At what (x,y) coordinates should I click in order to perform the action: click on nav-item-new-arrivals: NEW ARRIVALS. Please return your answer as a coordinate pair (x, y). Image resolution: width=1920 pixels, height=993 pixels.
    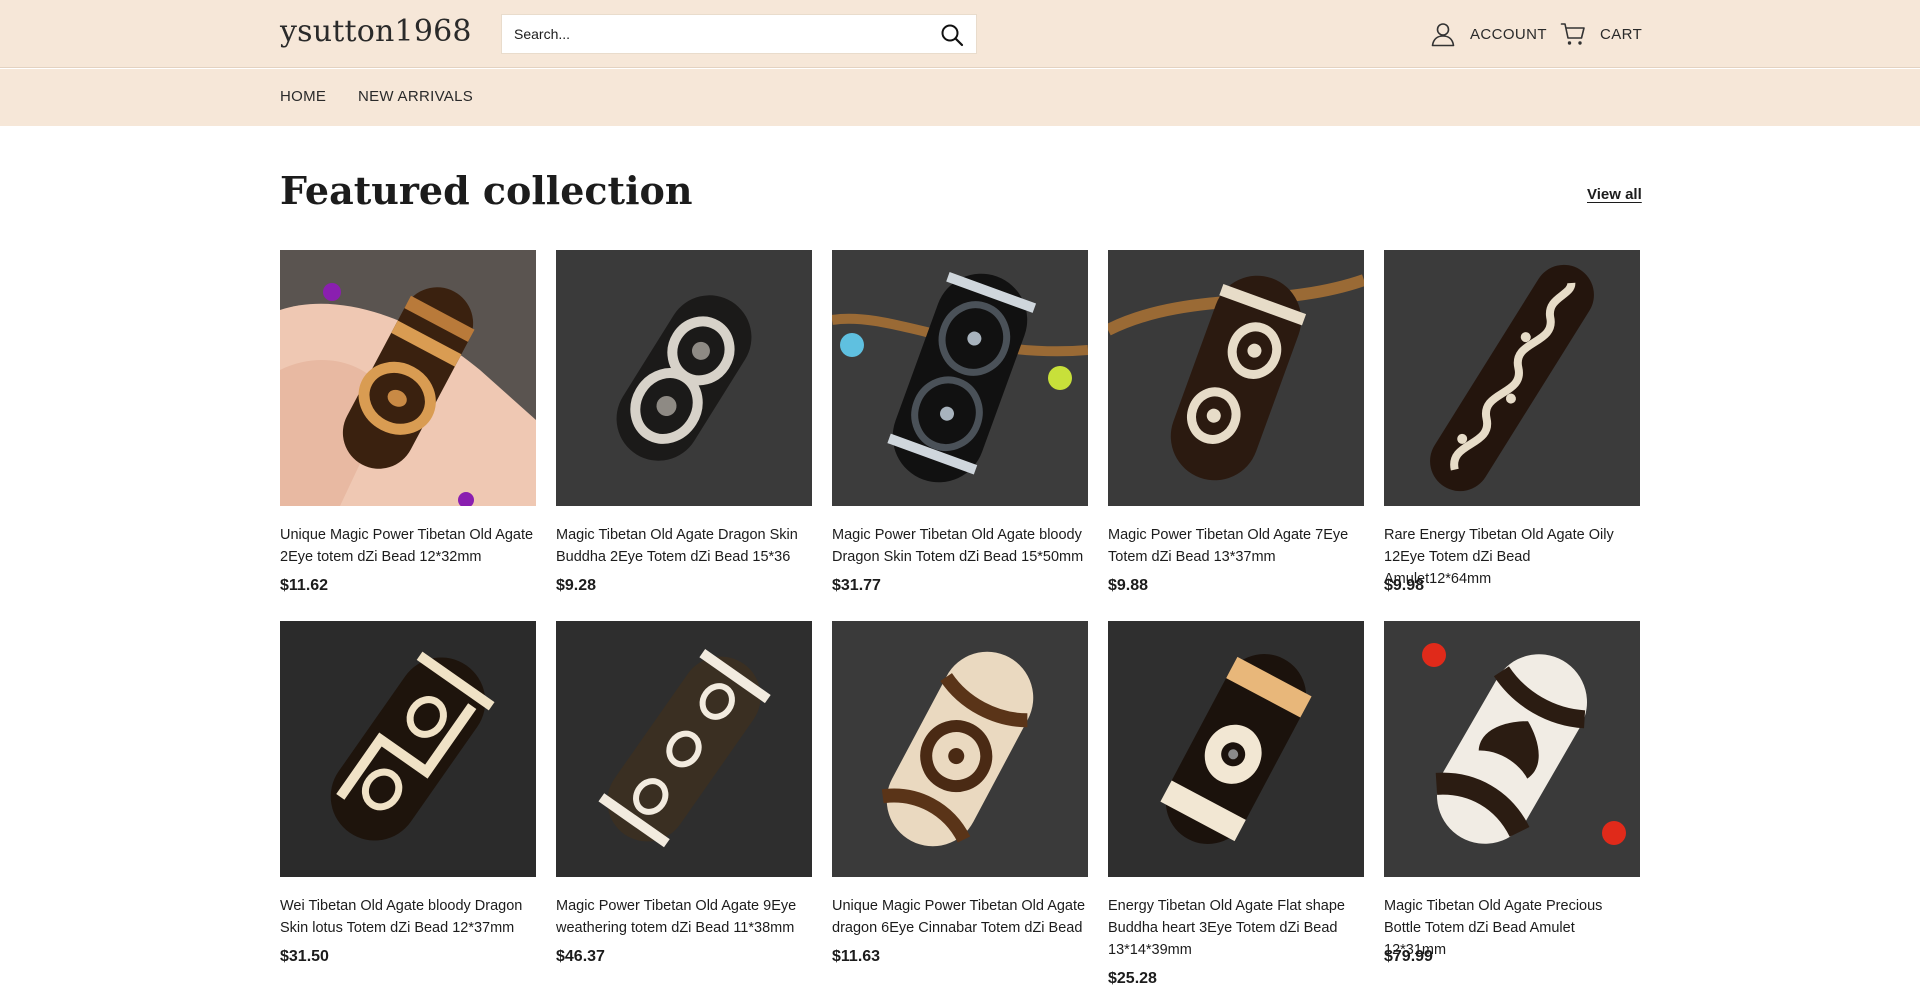
    Looking at the image, I should click on (415, 96).